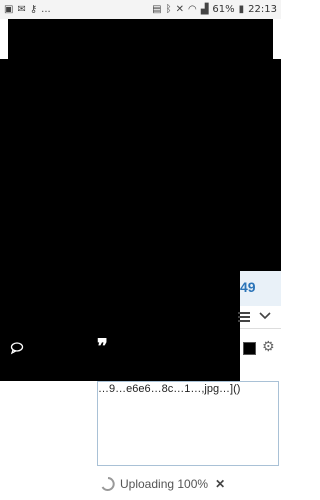 This screenshot has width=320, height=500. I want to click on battery-percent: 61%, so click(223, 9).